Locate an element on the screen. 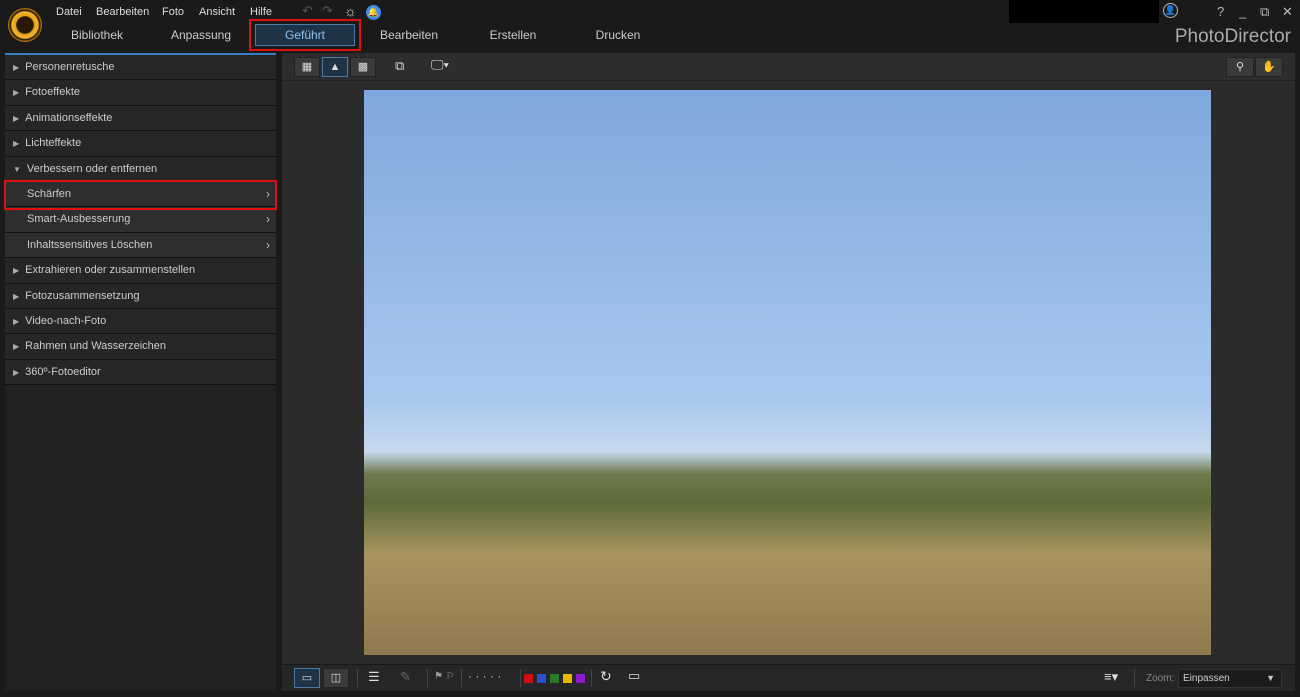 This screenshot has height=697, width=1300. split-view-icon: ◫ is located at coordinates (336, 678).